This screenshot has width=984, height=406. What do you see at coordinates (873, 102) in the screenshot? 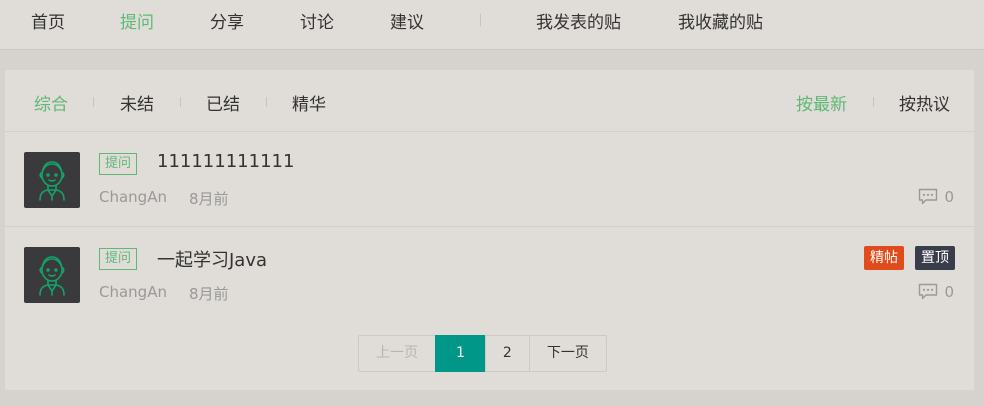
I see `sort-divider` at bounding box center [873, 102].